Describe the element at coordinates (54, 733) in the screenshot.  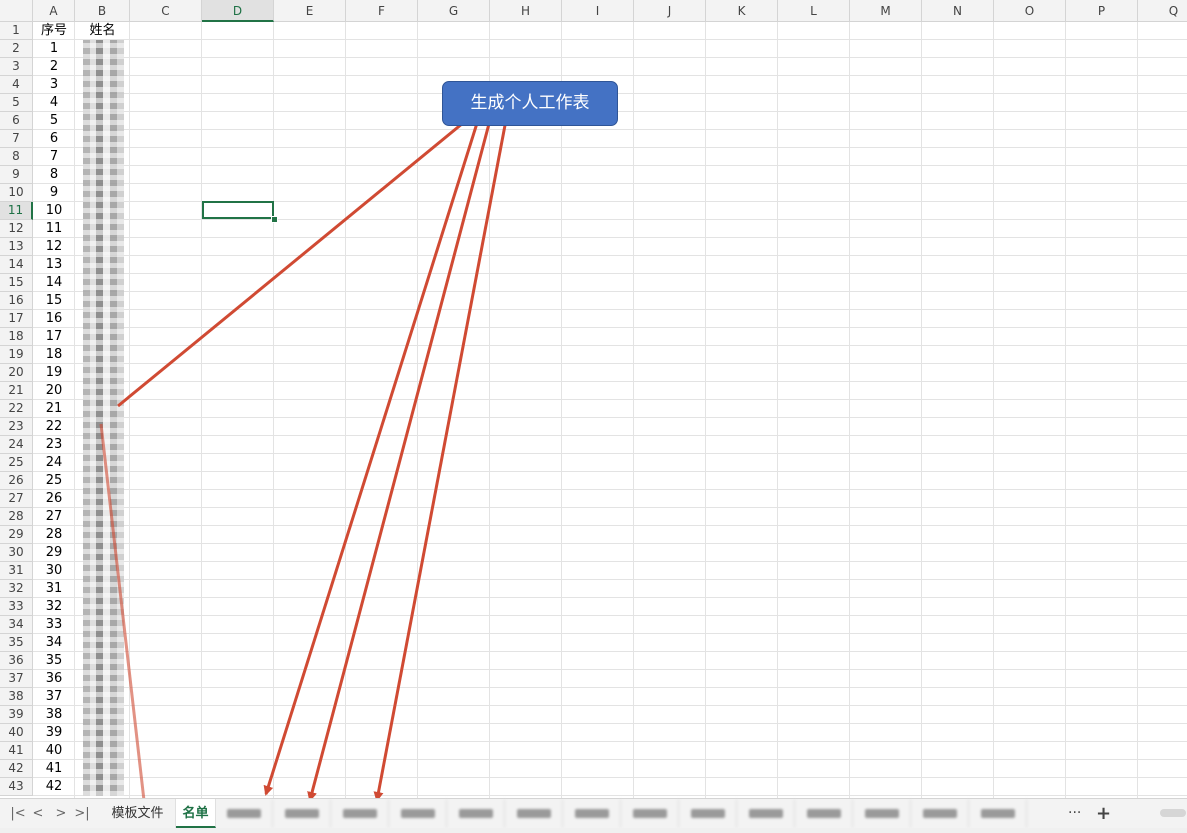
I see `cell-a40: 39` at that location.